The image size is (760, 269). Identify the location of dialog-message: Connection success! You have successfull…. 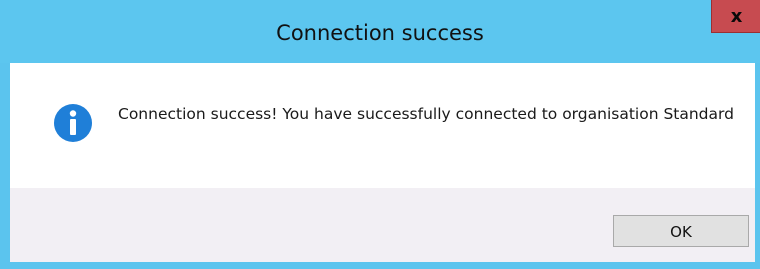
(426, 114).